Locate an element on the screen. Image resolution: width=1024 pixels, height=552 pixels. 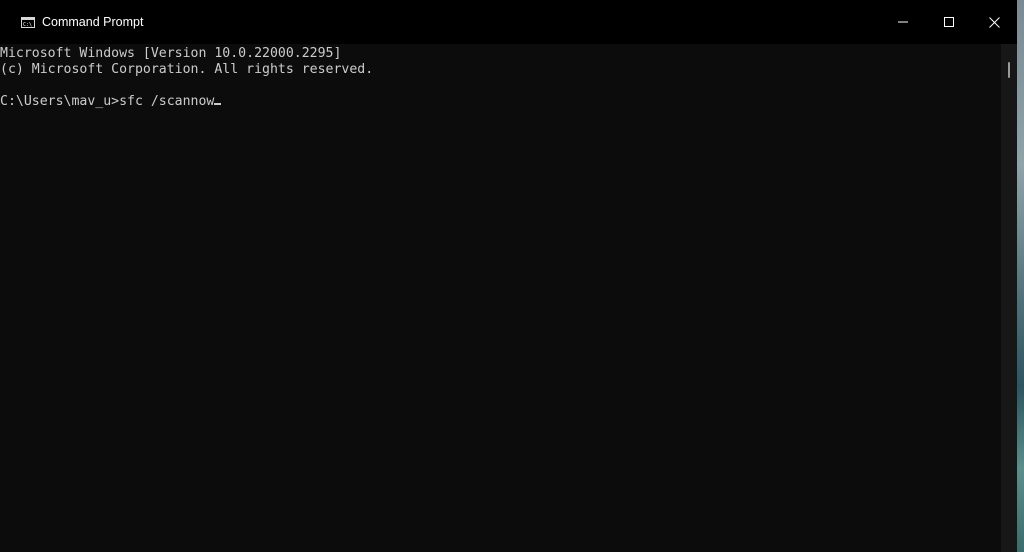
command-input: sfc /scannow is located at coordinates (166, 101).